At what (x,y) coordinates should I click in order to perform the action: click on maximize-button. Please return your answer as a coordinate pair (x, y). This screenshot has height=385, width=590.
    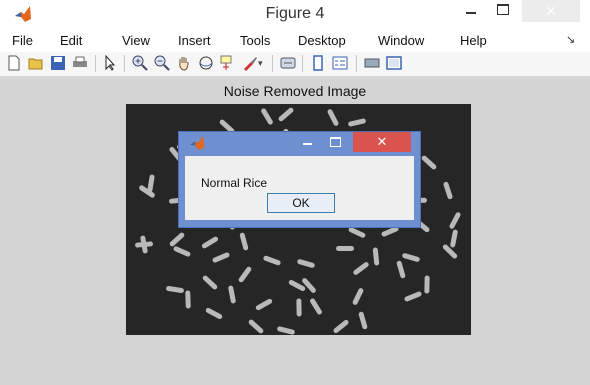
    Looking at the image, I should click on (503, 11).